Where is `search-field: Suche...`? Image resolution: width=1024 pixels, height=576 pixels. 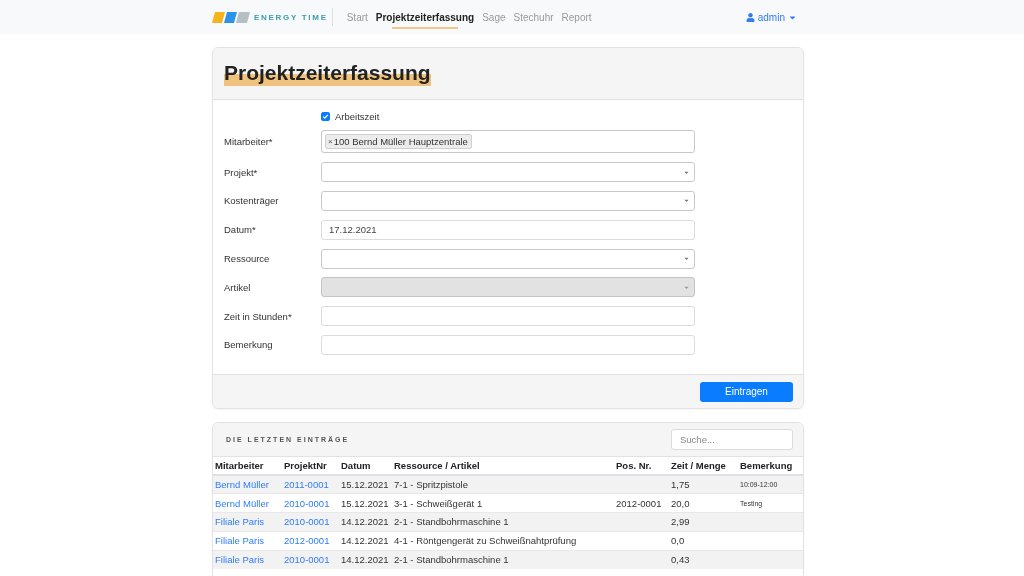 search-field: Suche... is located at coordinates (732, 440).